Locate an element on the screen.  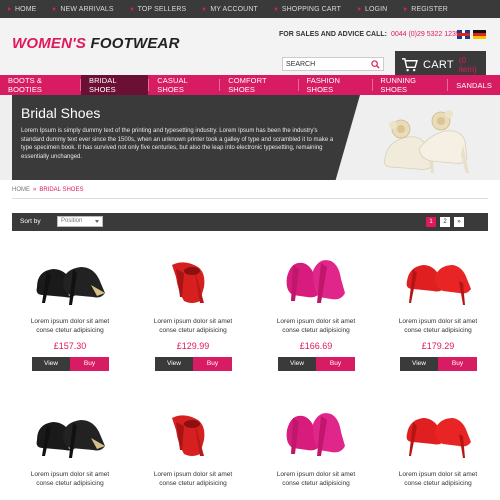
pagination: 1 2 » is located at coordinates (443, 222).